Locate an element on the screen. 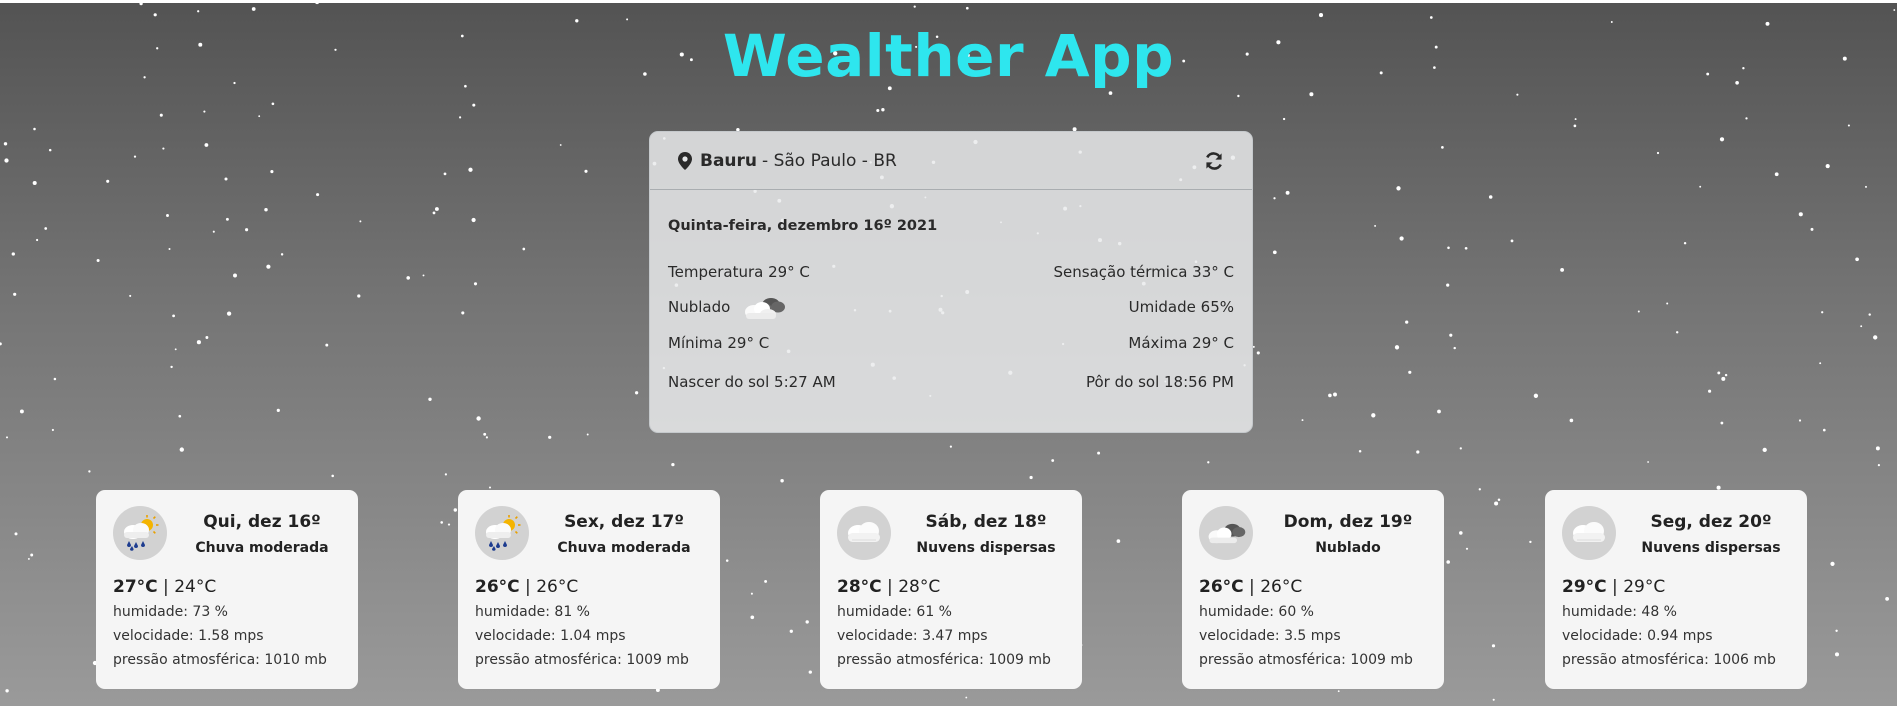  temp-max: 28°C is located at coordinates (859, 587).